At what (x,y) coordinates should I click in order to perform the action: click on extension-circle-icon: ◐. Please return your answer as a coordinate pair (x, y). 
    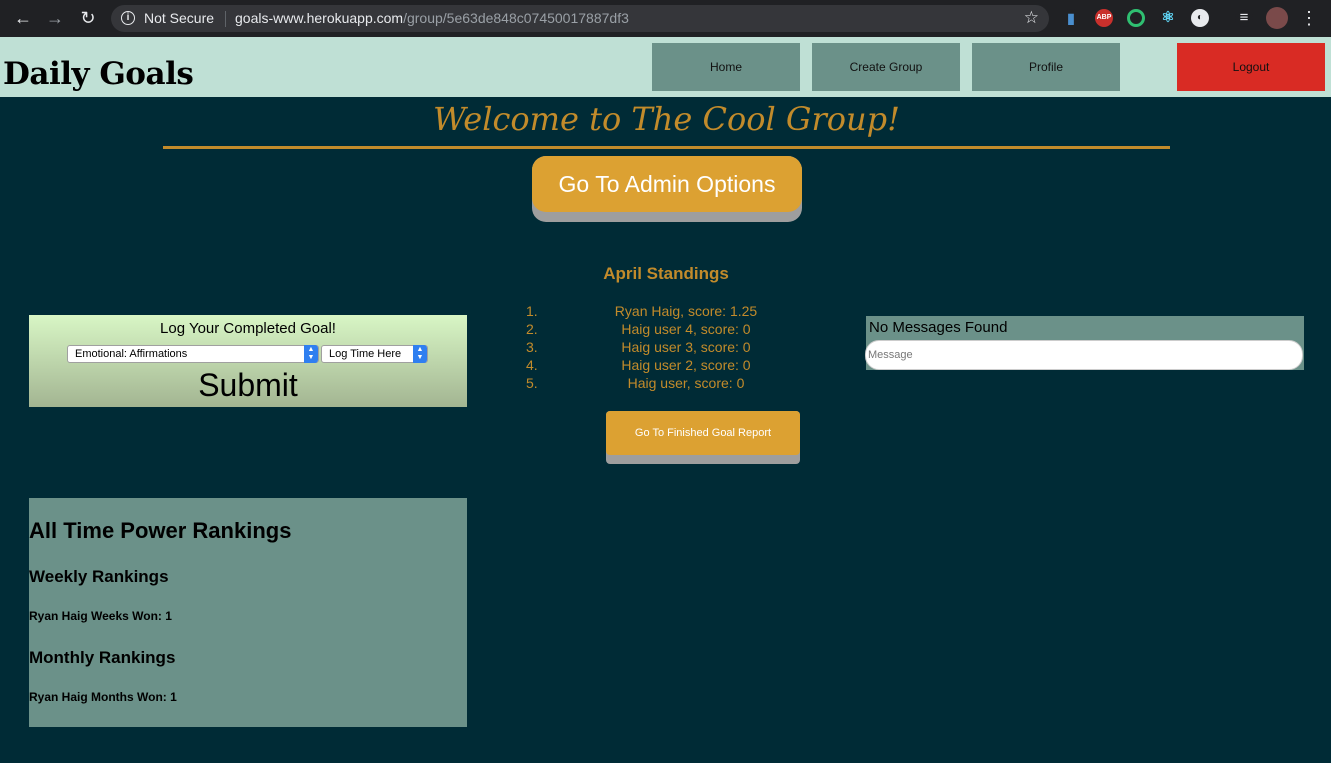
    Looking at the image, I should click on (1200, 18).